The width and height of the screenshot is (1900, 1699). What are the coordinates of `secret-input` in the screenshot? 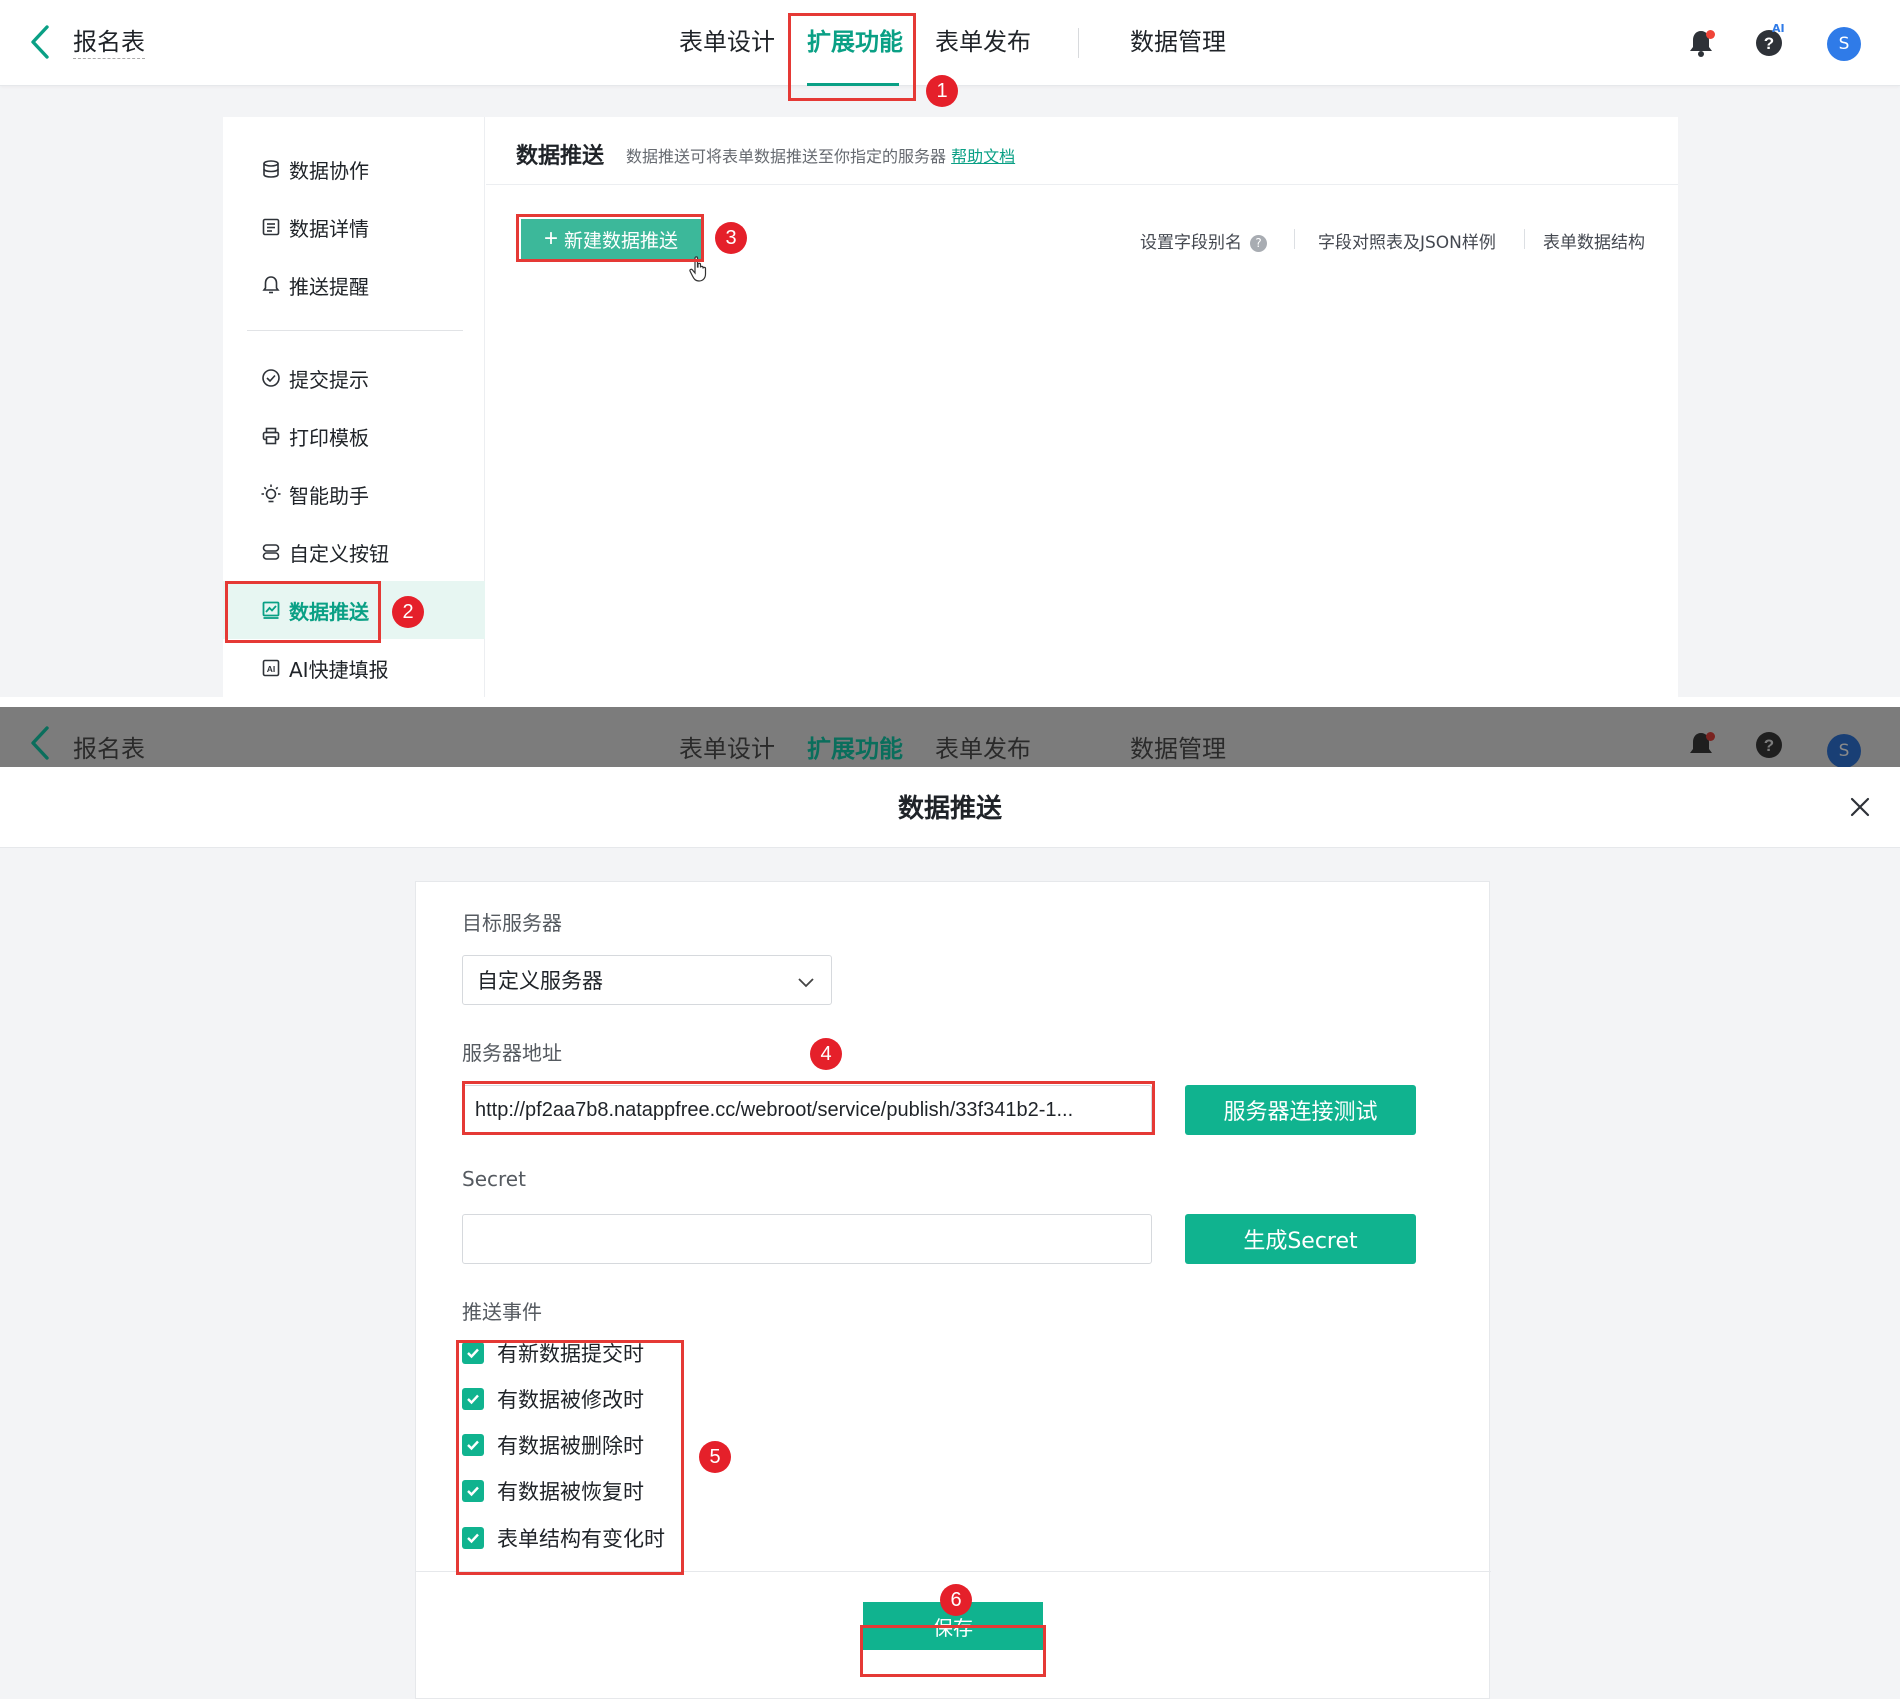 It's located at (807, 1239).